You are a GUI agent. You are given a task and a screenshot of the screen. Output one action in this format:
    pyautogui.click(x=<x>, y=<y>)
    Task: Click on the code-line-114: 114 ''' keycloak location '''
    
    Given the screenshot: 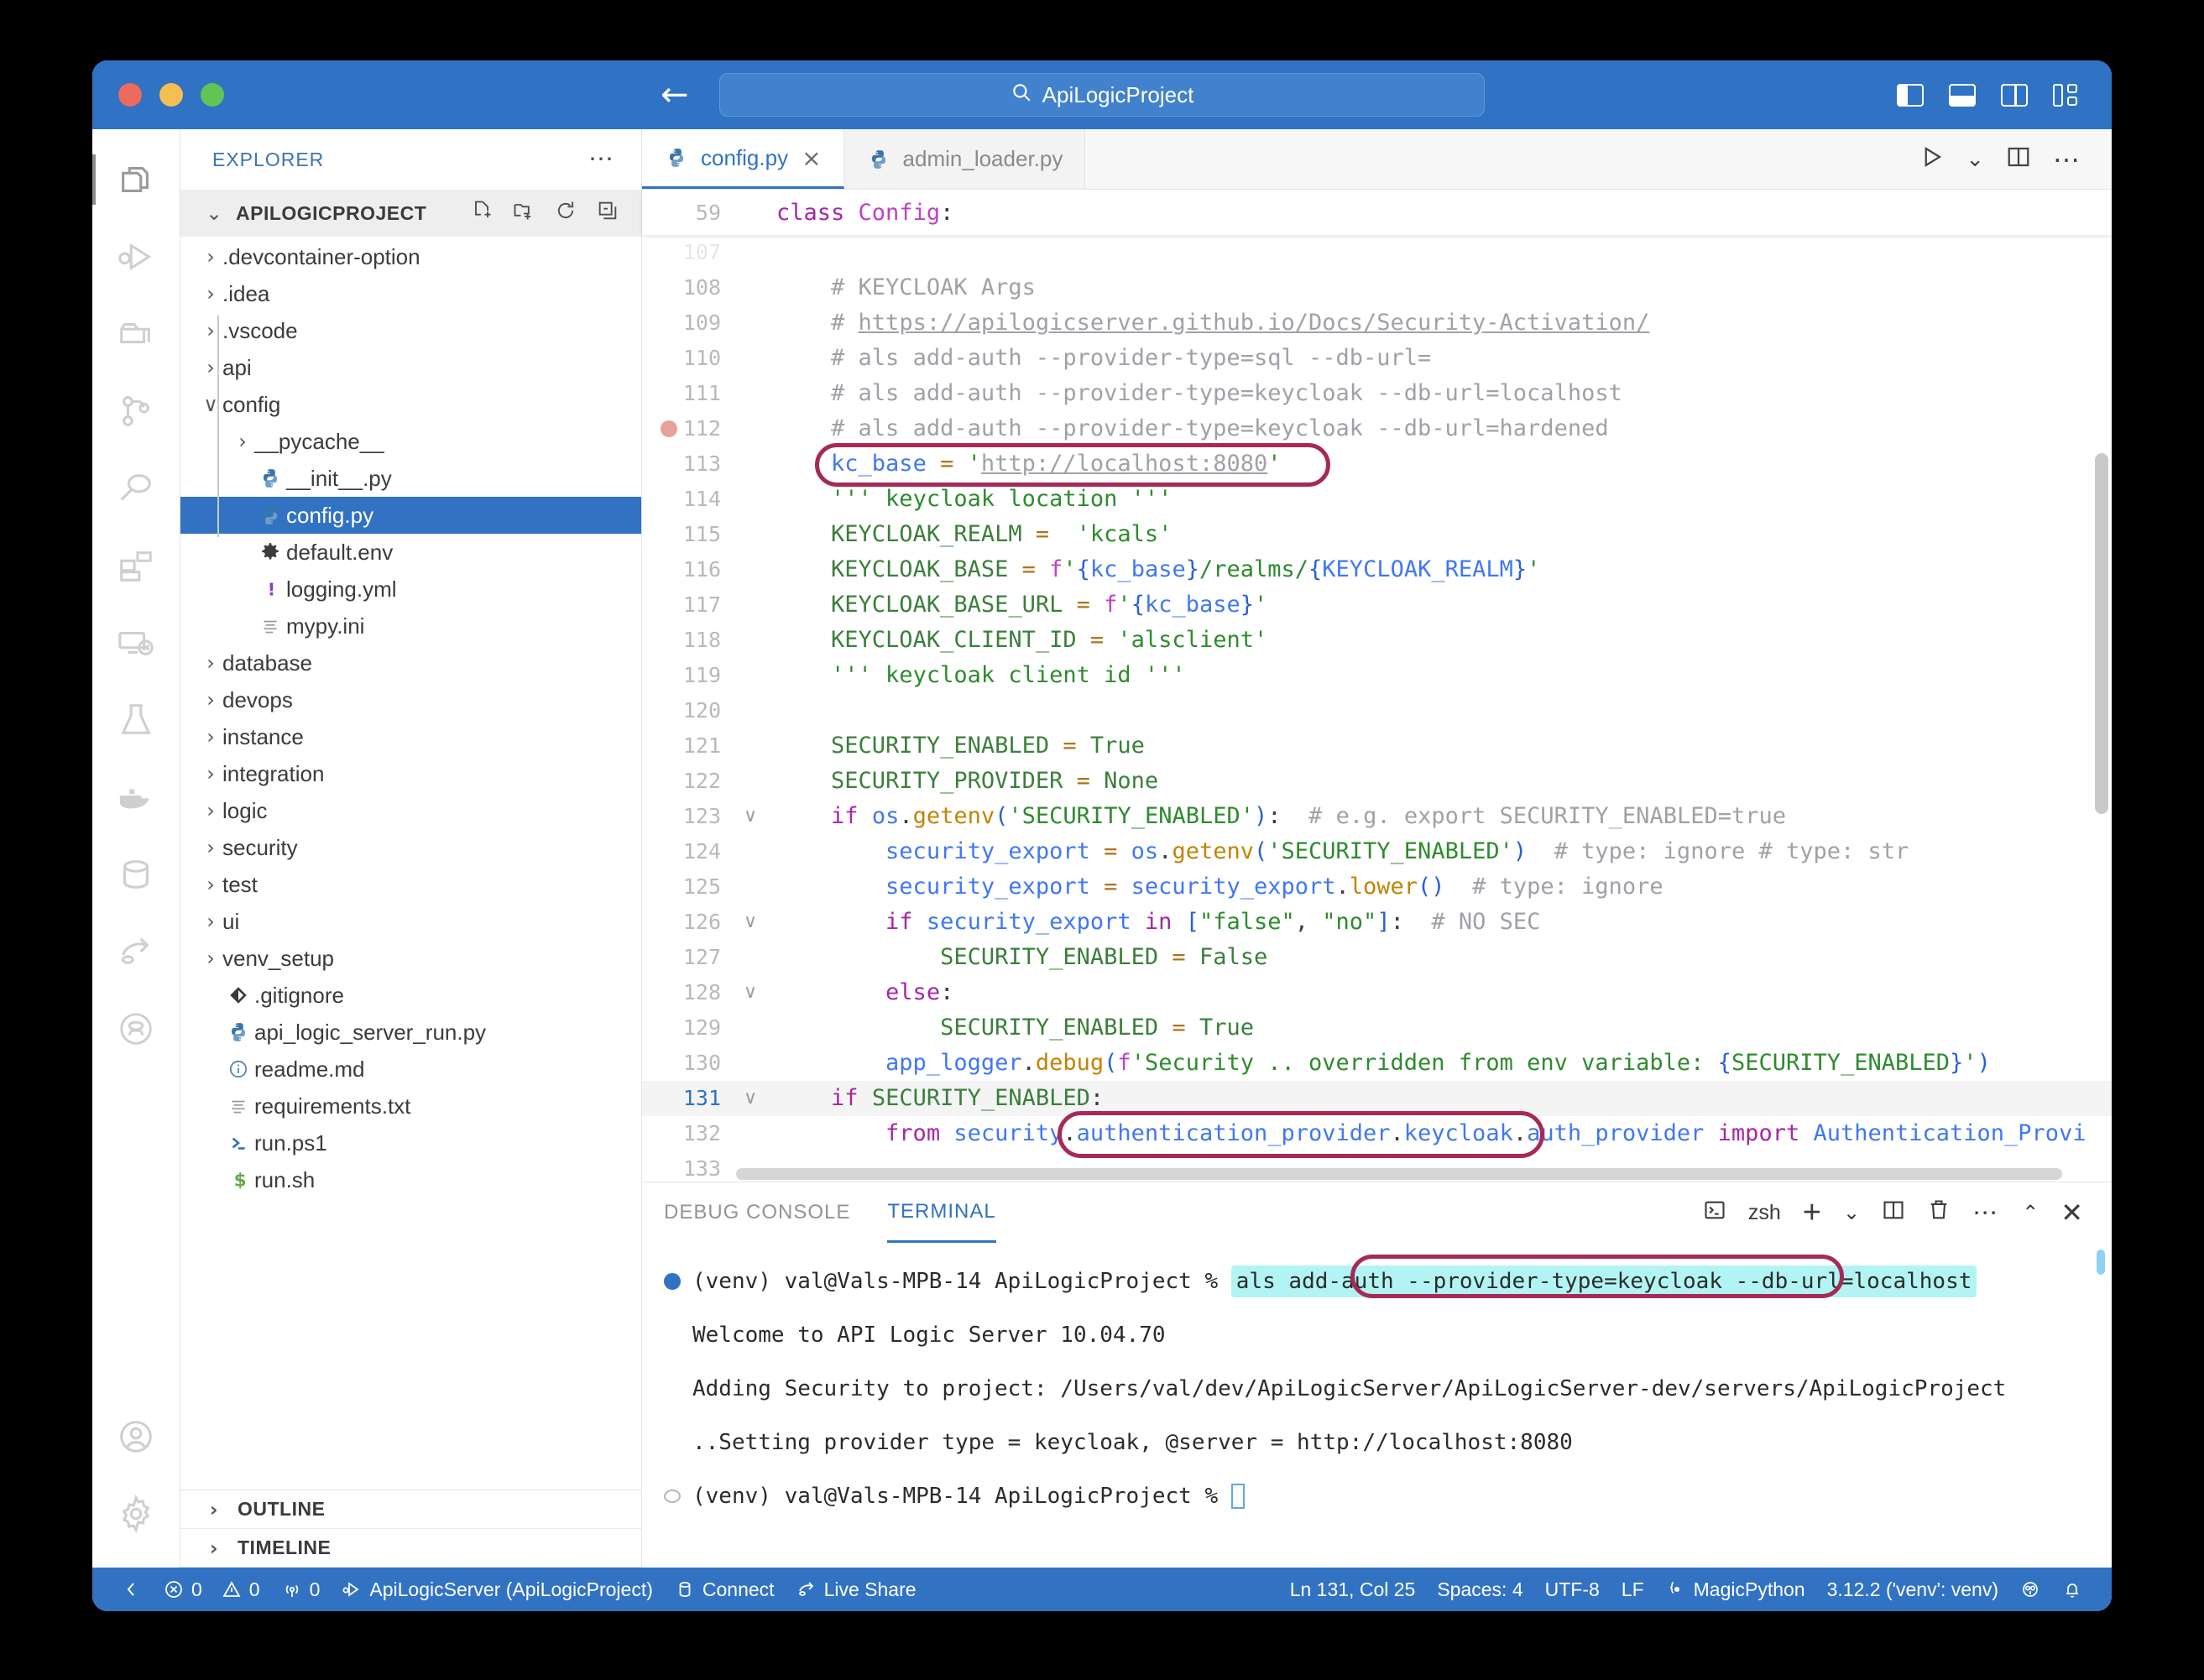 What is the action you would take?
    pyautogui.click(x=1377, y=499)
    